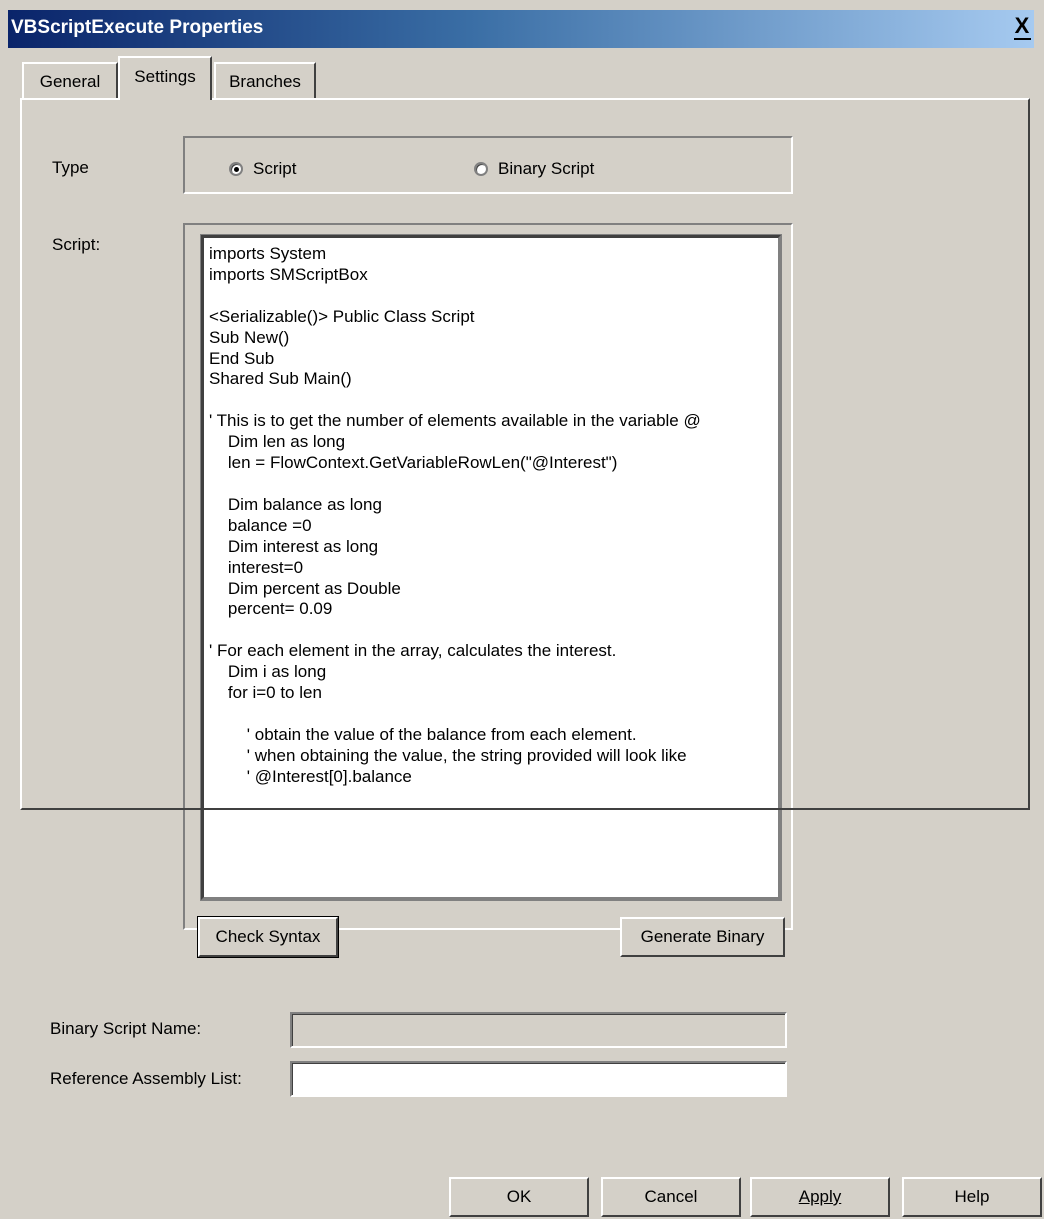  I want to click on generate-binary-button: Generate Binary, so click(702, 937).